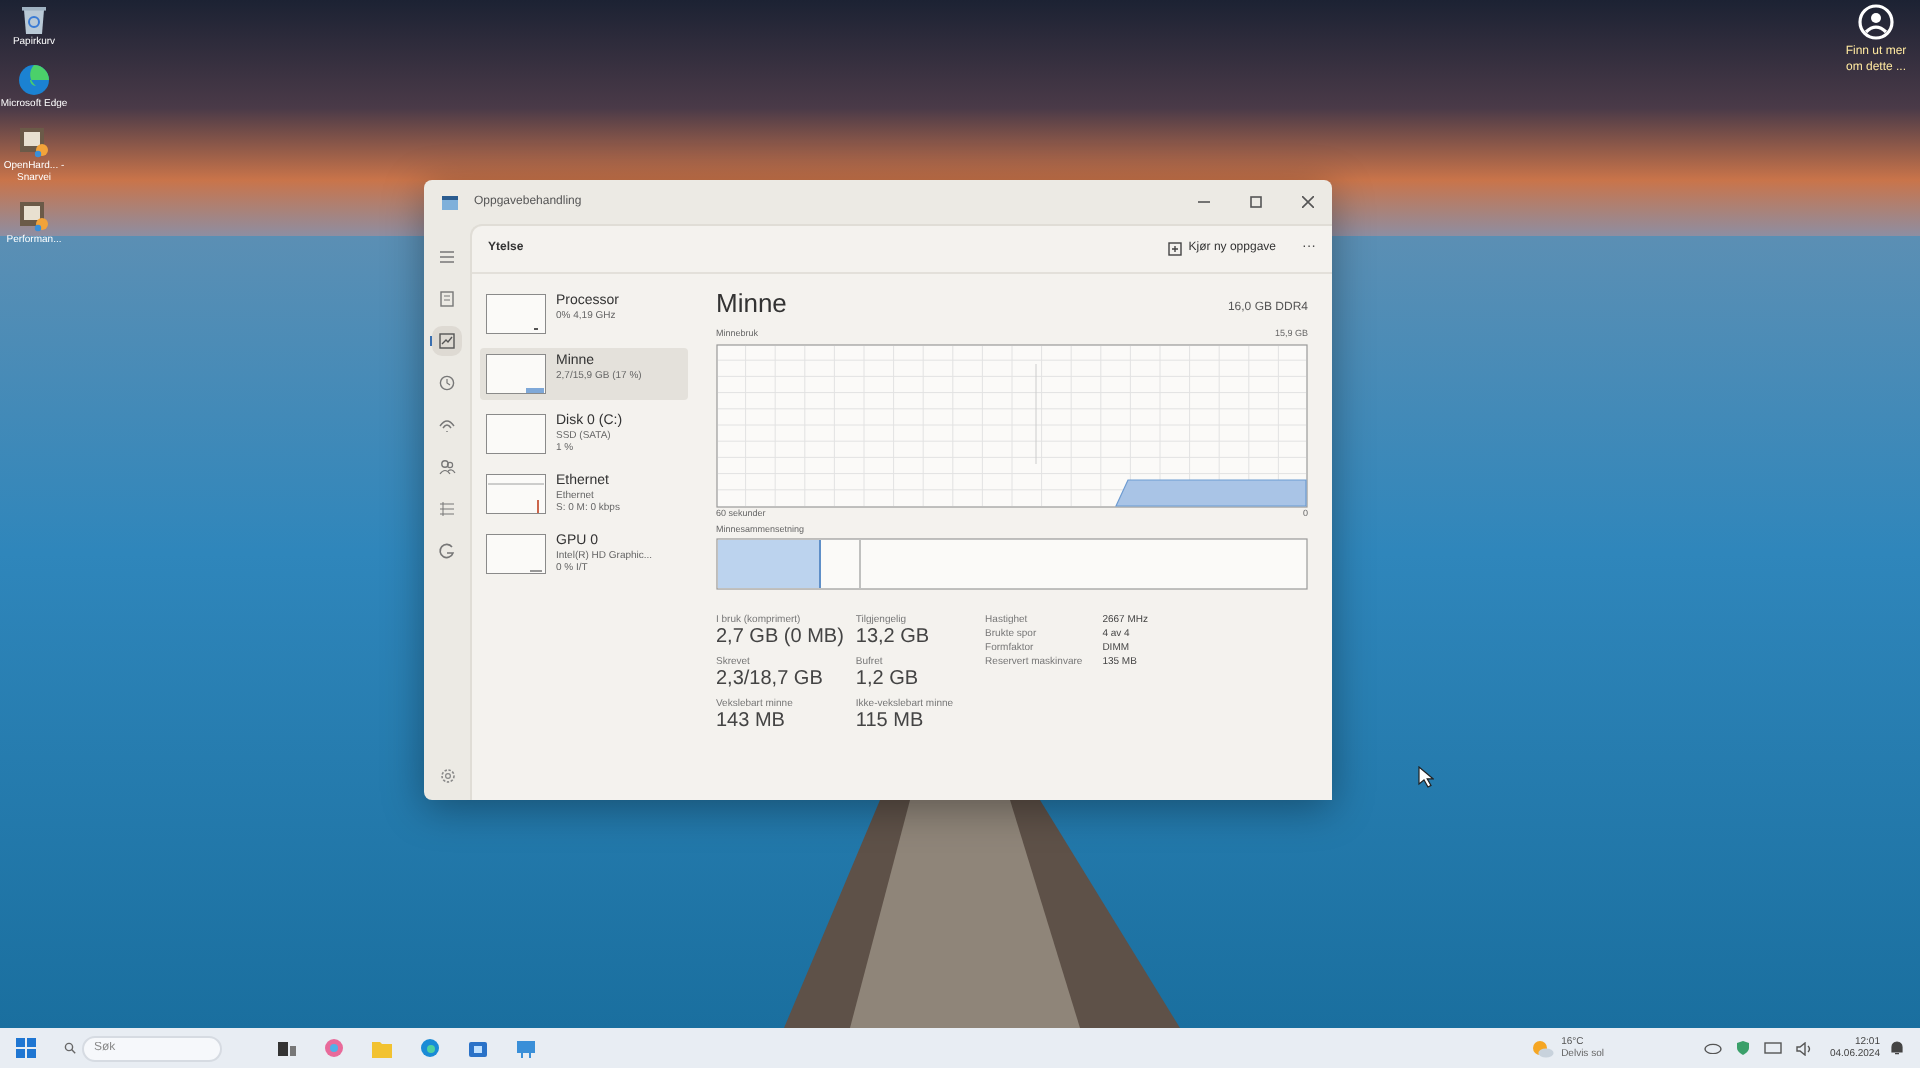  I want to click on services-icon, so click(447, 551).